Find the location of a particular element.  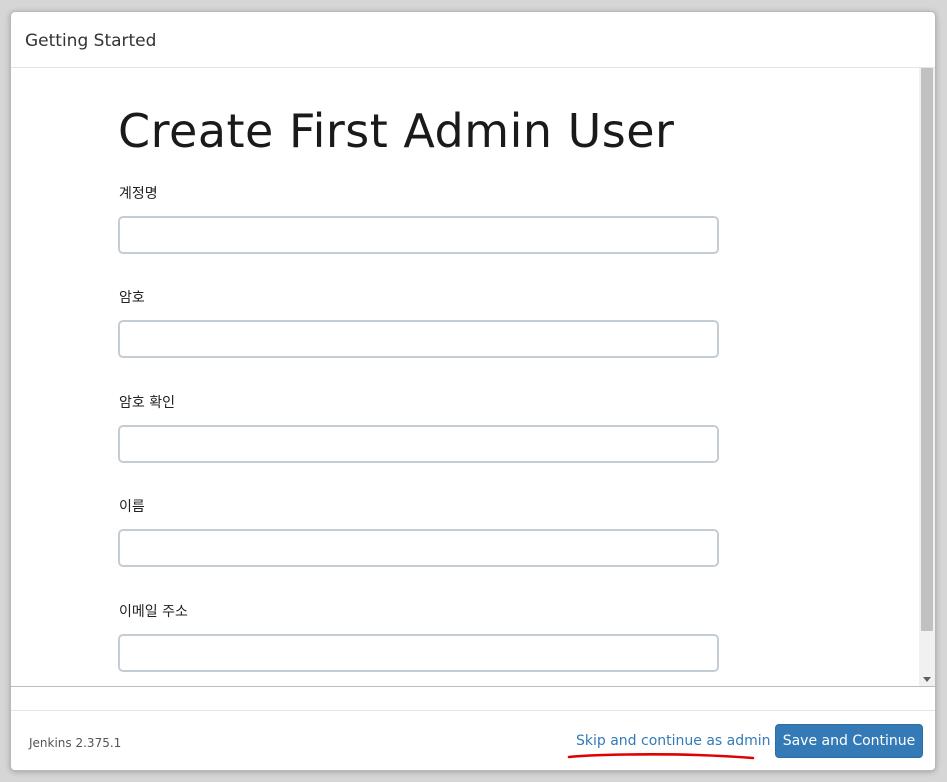

username-label: 계정명 is located at coordinates (138, 194).